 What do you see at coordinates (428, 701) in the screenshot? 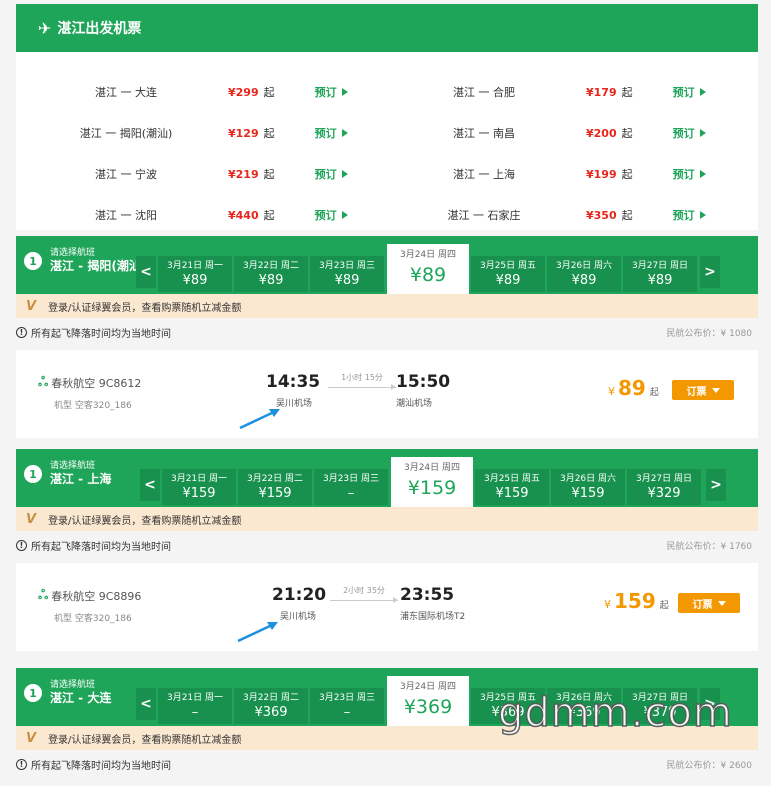
I see `date-tab-active: 3月24日 周四 ¥369` at bounding box center [428, 701].